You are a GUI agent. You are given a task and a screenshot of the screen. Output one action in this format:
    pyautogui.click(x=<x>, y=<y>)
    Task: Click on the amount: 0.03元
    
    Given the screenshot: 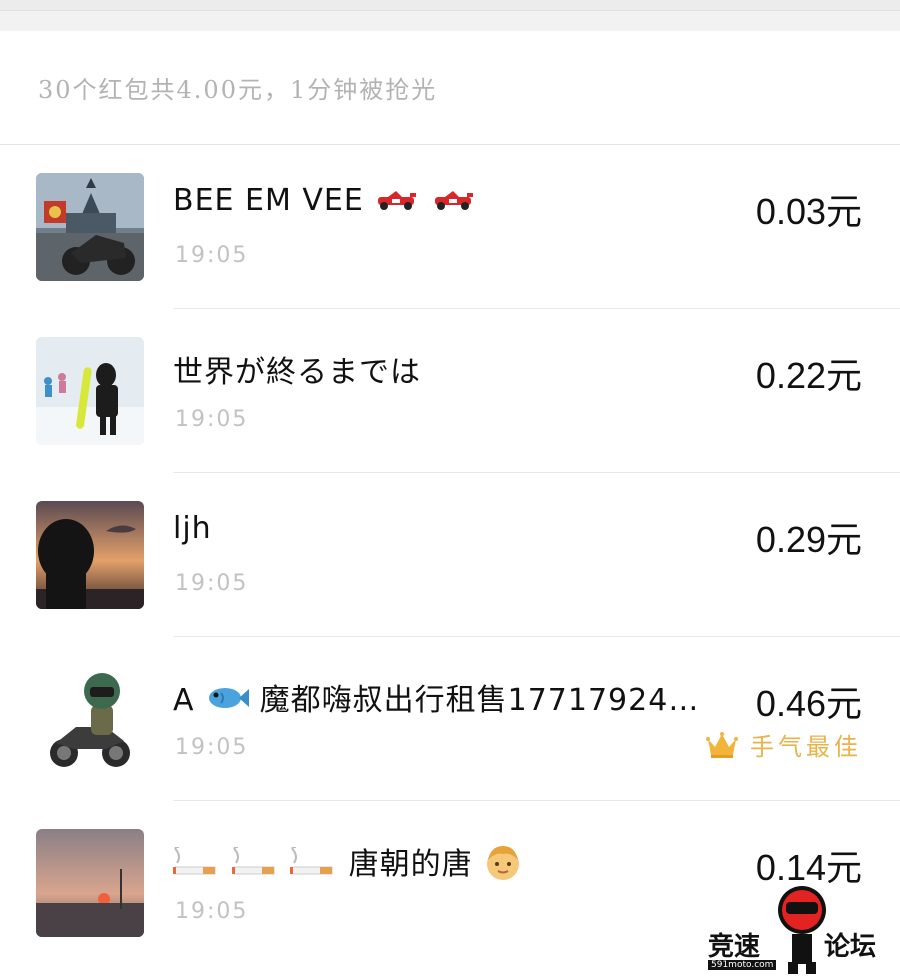 What is the action you would take?
    pyautogui.click(x=808, y=211)
    